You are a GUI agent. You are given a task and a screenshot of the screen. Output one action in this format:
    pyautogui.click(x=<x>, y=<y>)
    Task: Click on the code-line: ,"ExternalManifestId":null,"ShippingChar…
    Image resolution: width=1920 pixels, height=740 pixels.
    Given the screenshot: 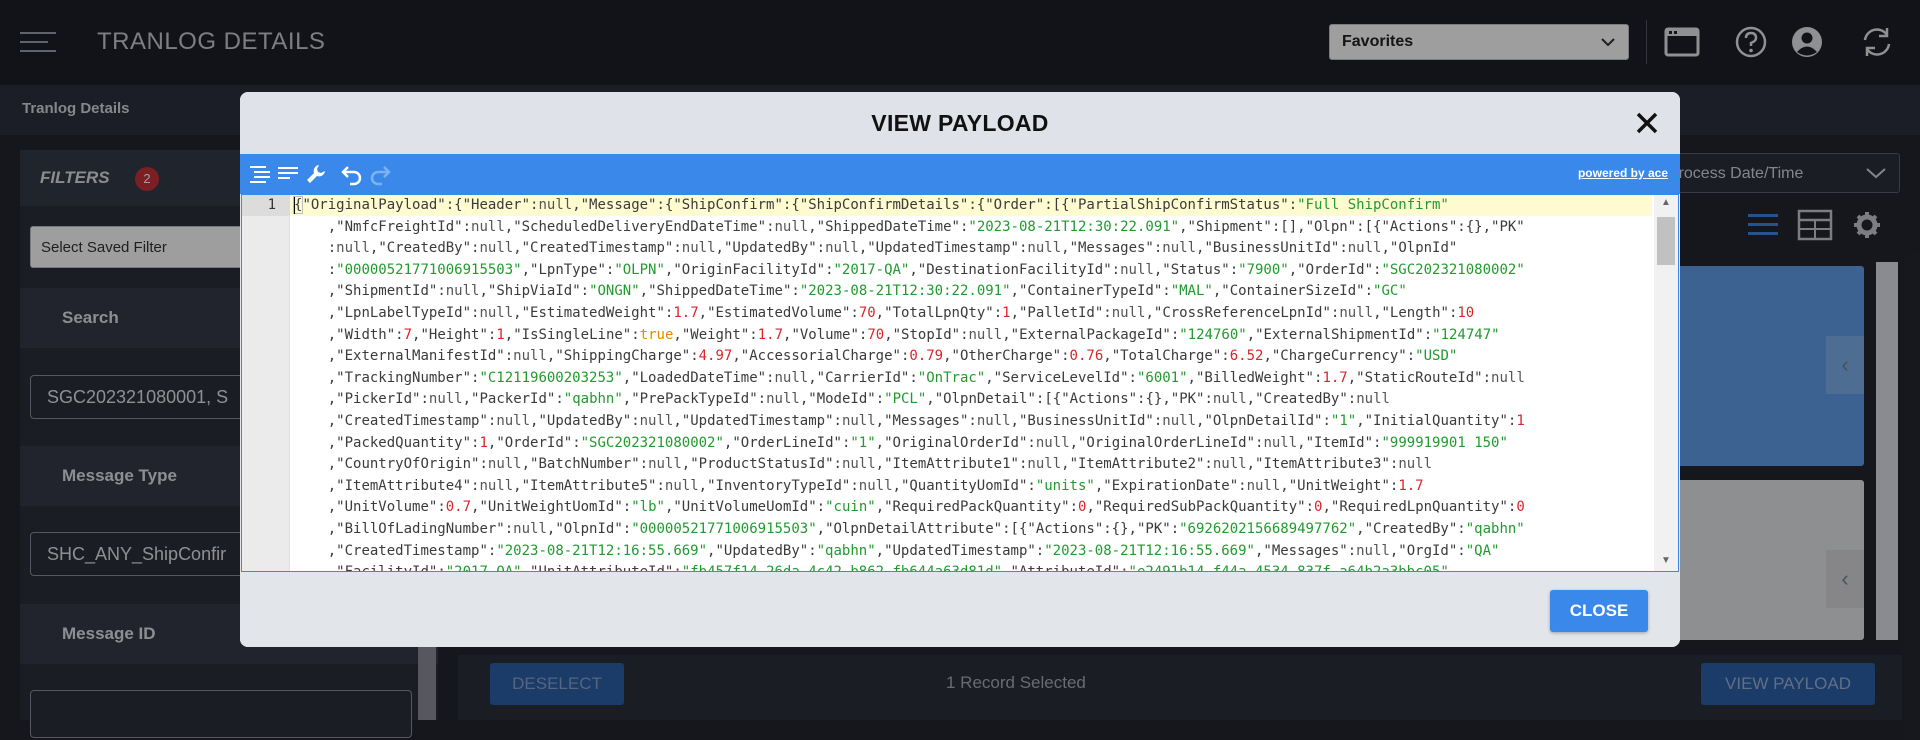 What is the action you would take?
    pyautogui.click(x=876, y=356)
    